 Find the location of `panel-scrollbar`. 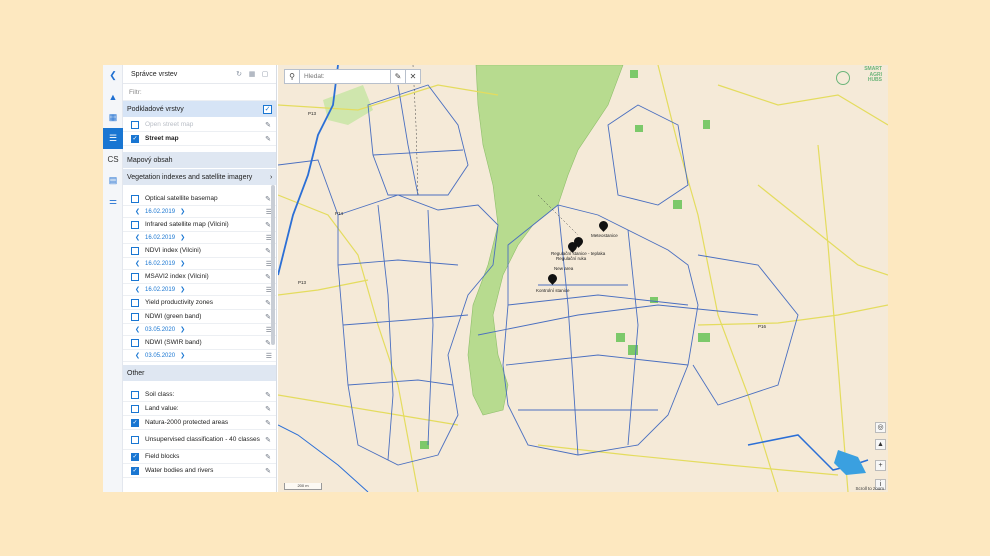

panel-scrollbar is located at coordinates (273, 265).